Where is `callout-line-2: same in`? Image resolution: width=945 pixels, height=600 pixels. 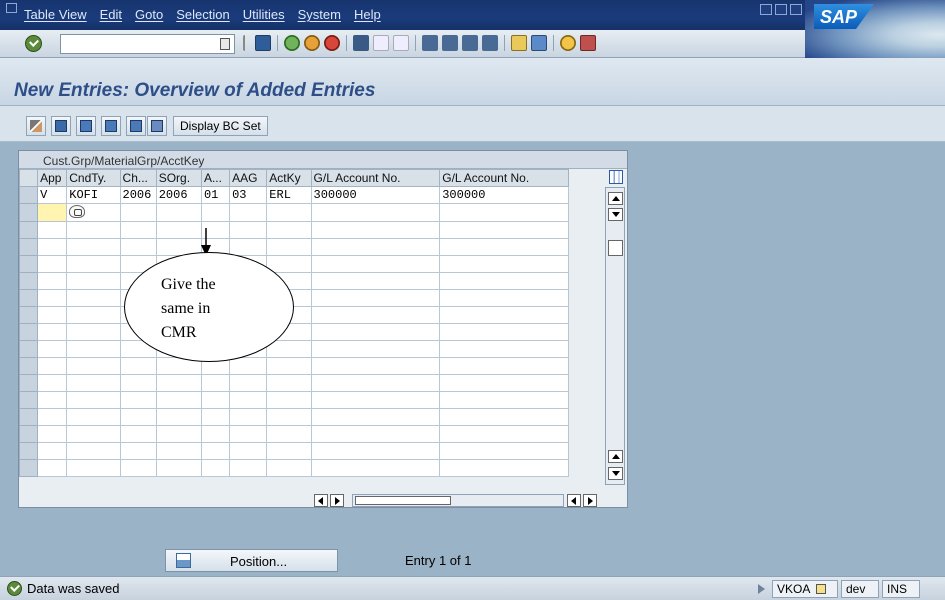 callout-line-2: same in is located at coordinates (186, 308).